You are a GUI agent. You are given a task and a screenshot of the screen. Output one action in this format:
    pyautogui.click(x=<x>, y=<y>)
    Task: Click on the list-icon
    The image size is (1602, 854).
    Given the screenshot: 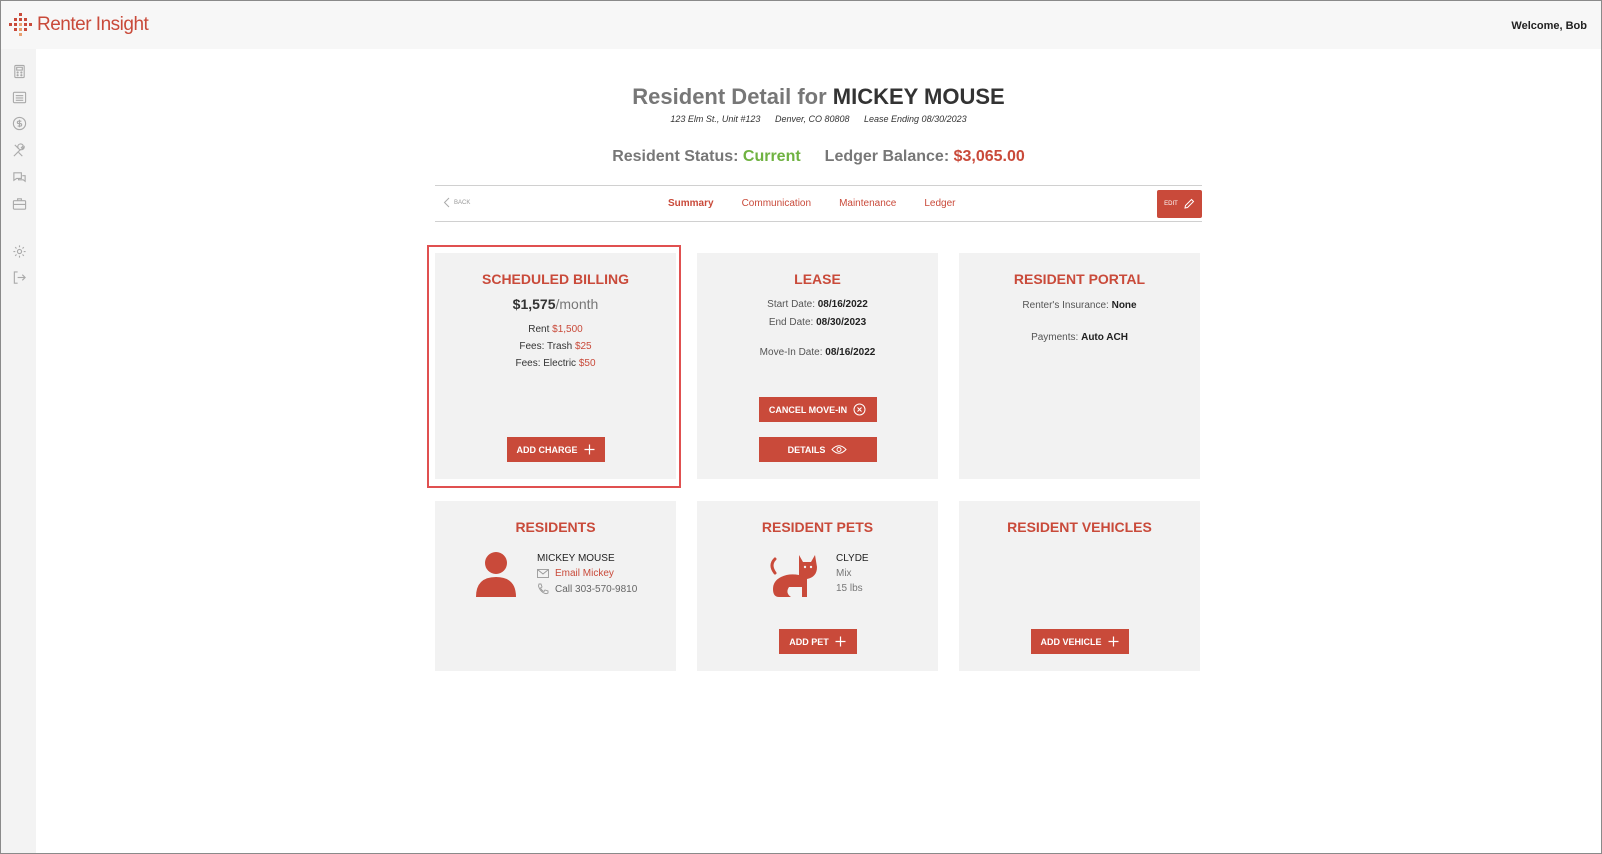 What is the action you would take?
    pyautogui.click(x=19, y=97)
    